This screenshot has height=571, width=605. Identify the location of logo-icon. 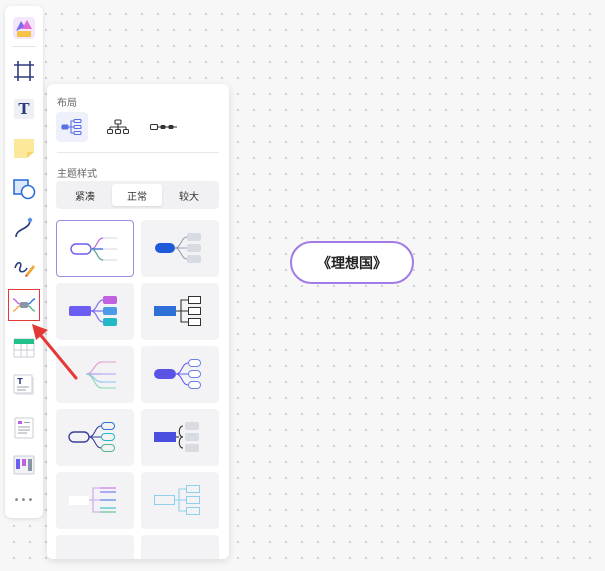
(24, 28).